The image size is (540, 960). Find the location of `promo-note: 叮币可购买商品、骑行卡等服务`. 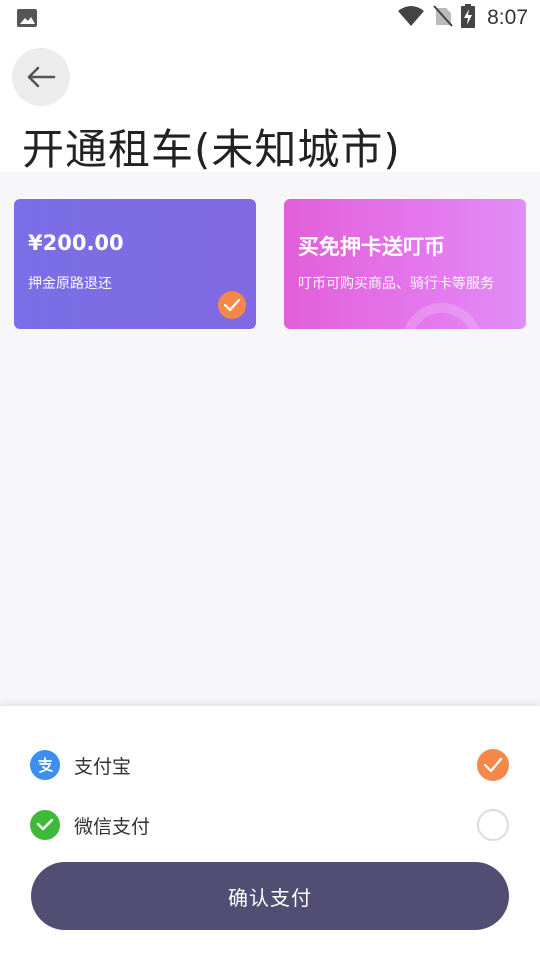

promo-note: 叮币可购买商品、骑行卡等服务 is located at coordinates (396, 284).